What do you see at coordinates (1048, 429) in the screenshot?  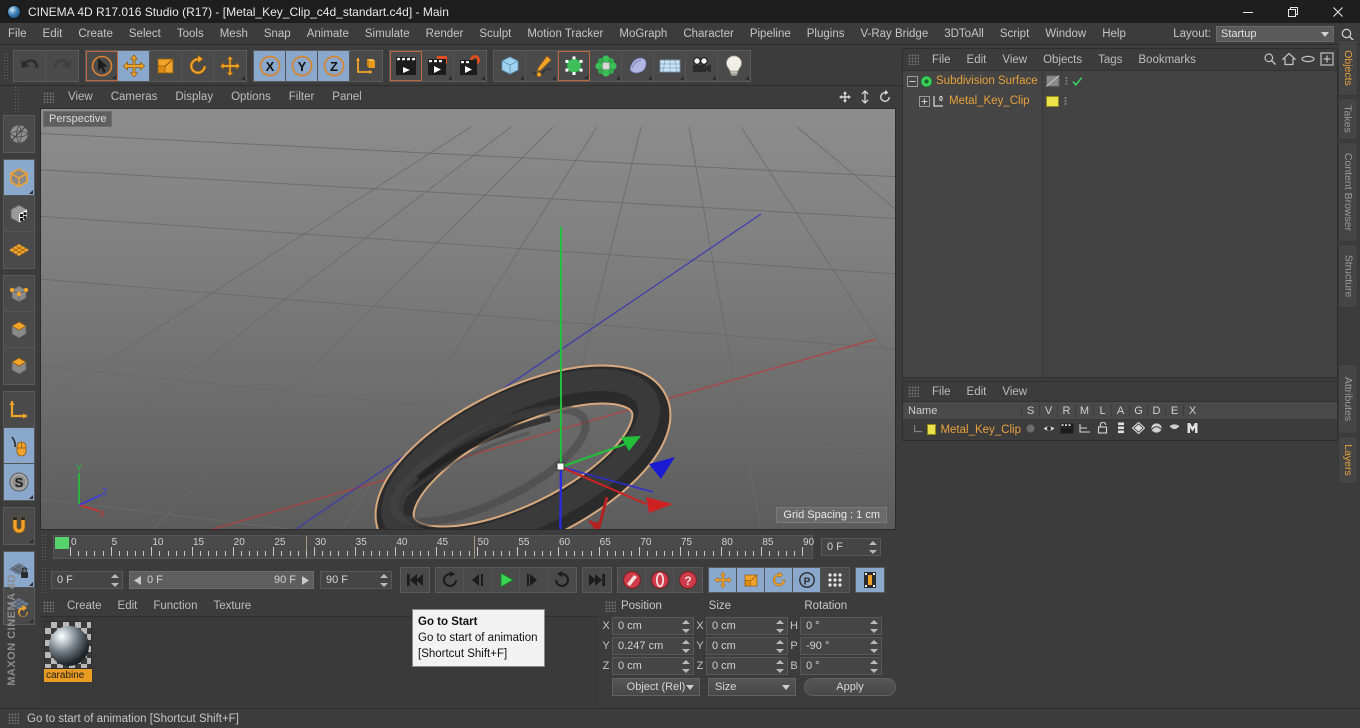 I see `layer-visible-toggle` at bounding box center [1048, 429].